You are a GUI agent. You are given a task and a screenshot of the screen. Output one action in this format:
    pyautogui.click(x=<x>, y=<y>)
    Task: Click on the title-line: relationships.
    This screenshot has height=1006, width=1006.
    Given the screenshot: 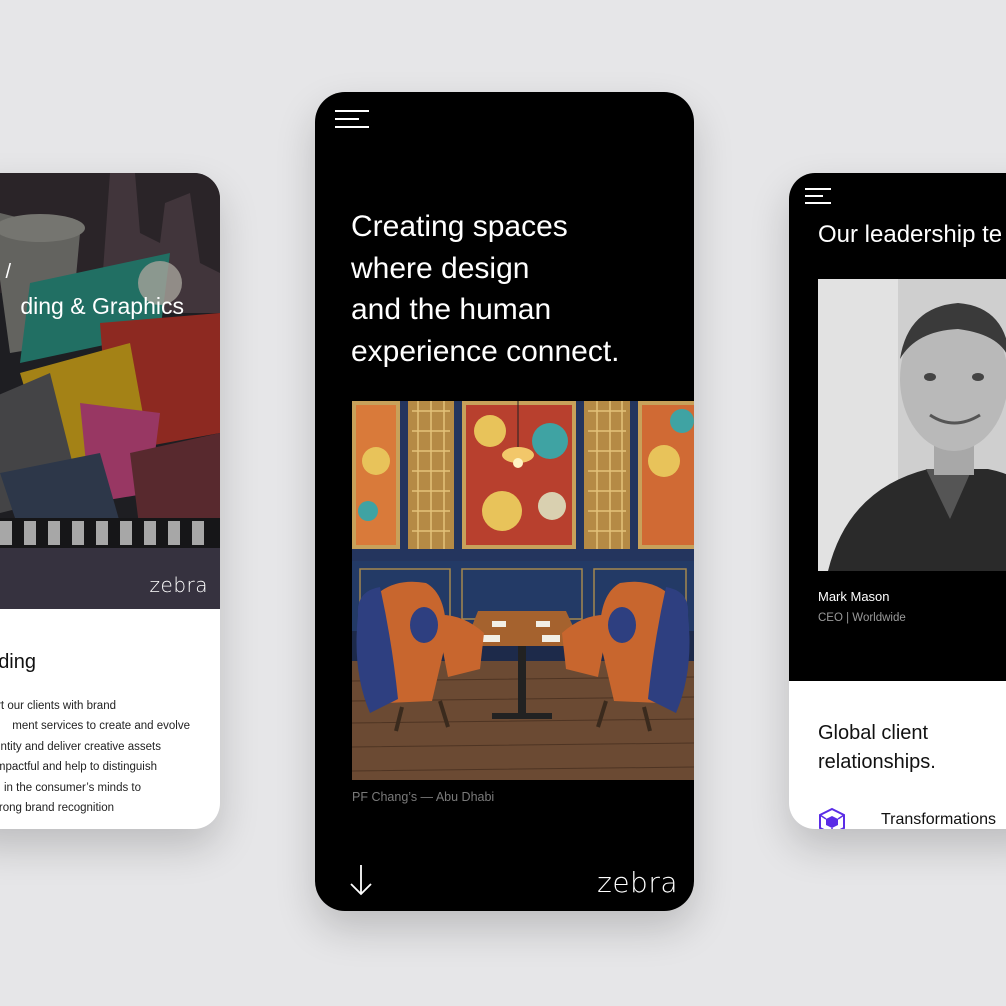 What is the action you would take?
    pyautogui.click(x=877, y=762)
    